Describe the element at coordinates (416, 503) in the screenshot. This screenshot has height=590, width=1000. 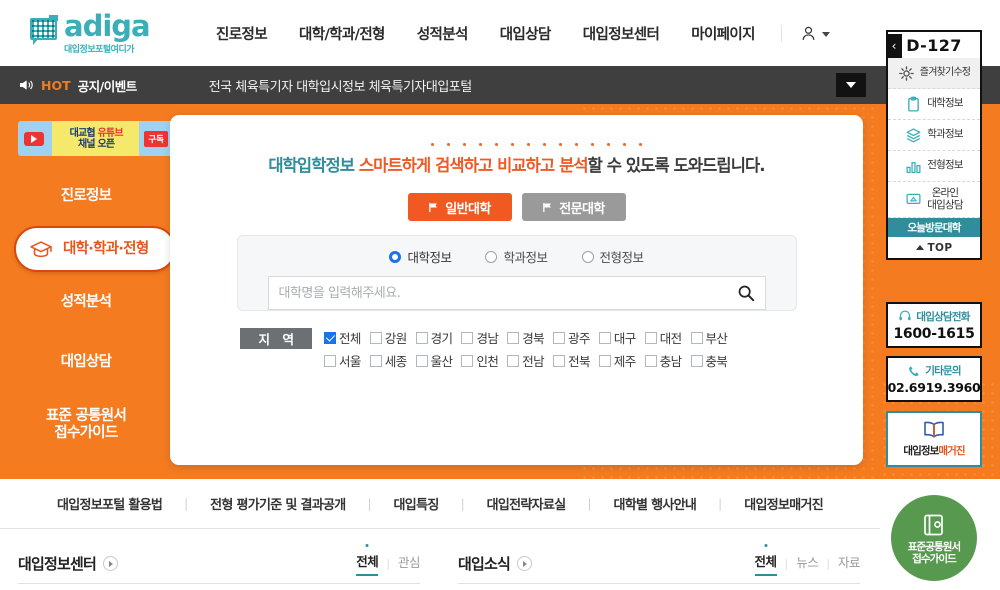
I see `quick-link-admission-features: 대입특징` at that location.